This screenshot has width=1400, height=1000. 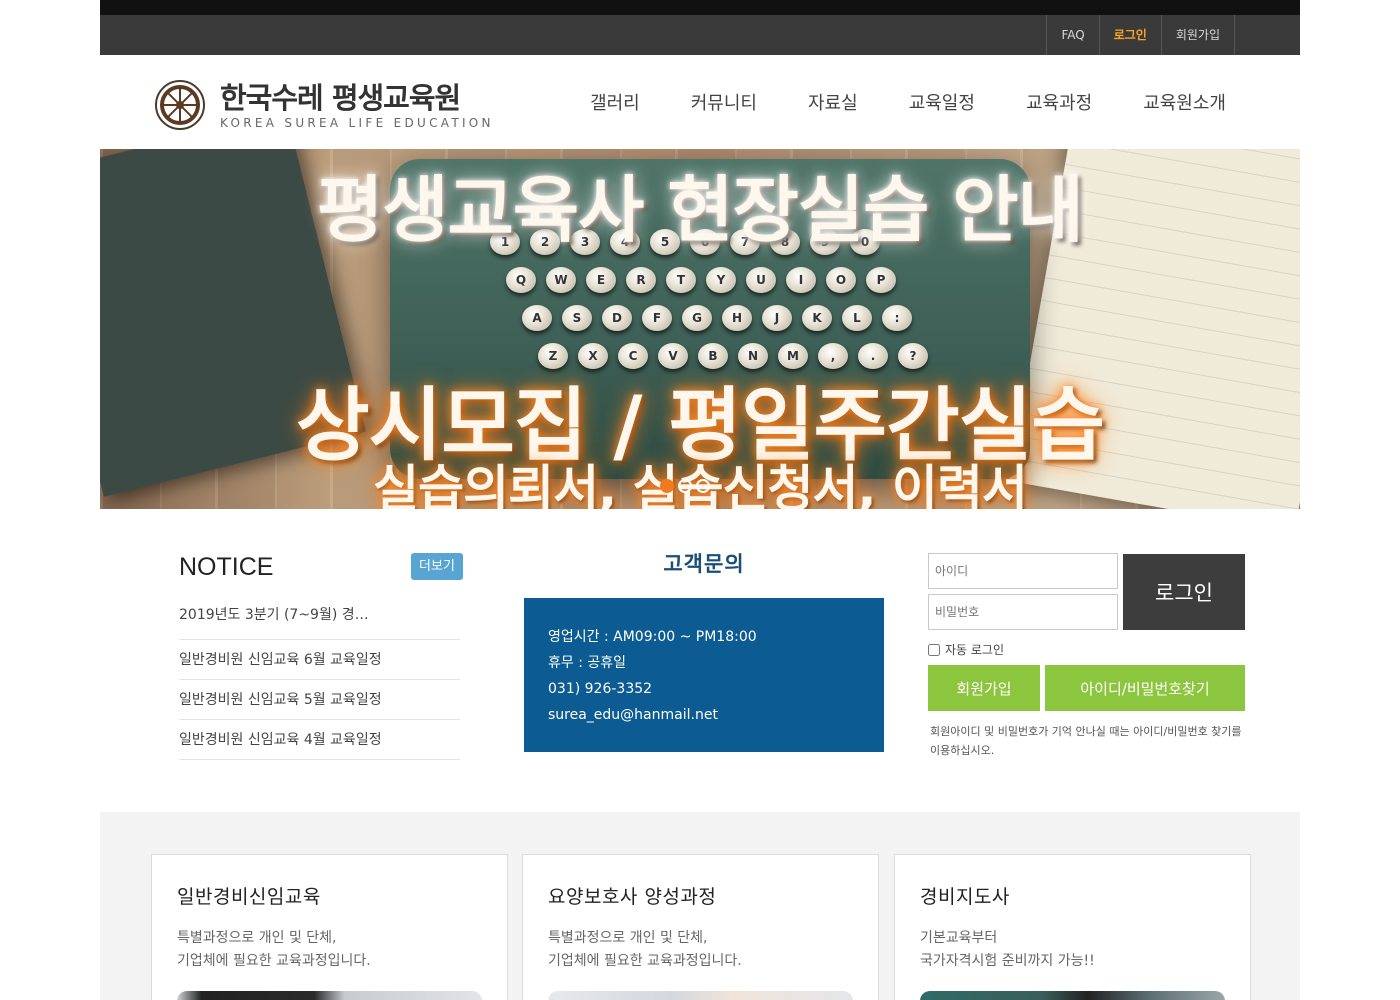 What do you see at coordinates (537, 318) in the screenshot?
I see `typewriter-key: A` at bounding box center [537, 318].